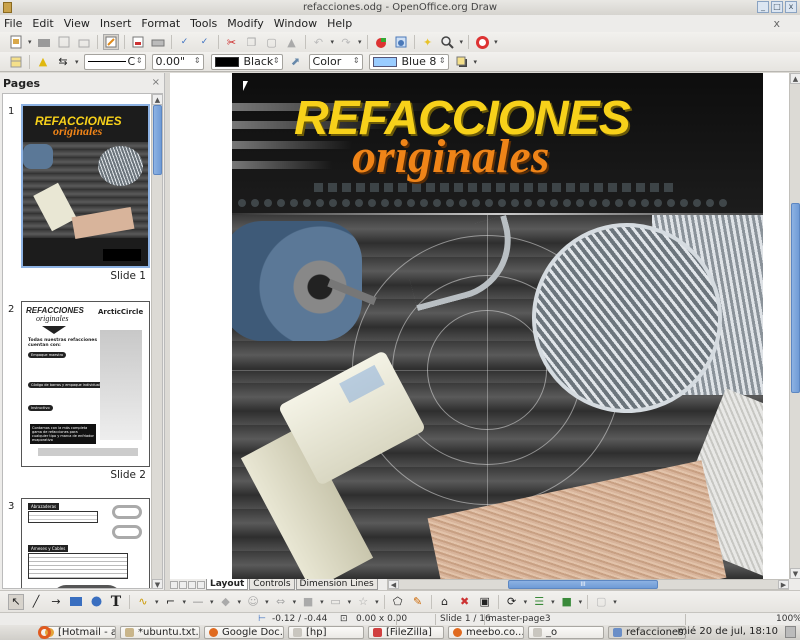  What do you see at coordinates (36, 602) in the screenshot?
I see `line-icon: ╱` at bounding box center [36, 602].